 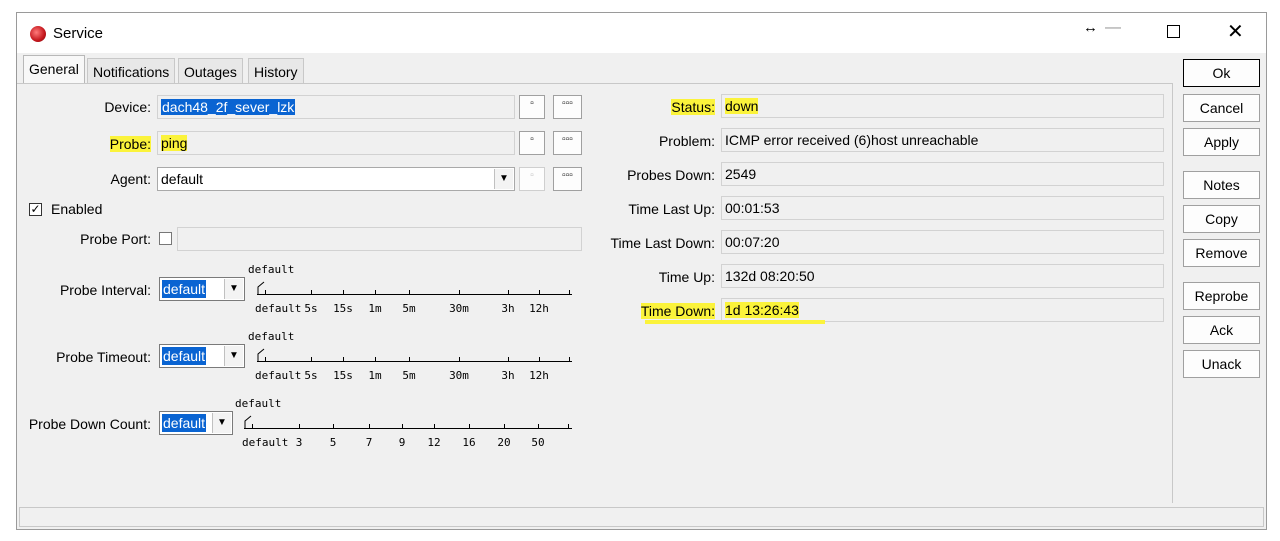 I want to click on probe-down-count-tick-label: 9, so click(x=402, y=442).